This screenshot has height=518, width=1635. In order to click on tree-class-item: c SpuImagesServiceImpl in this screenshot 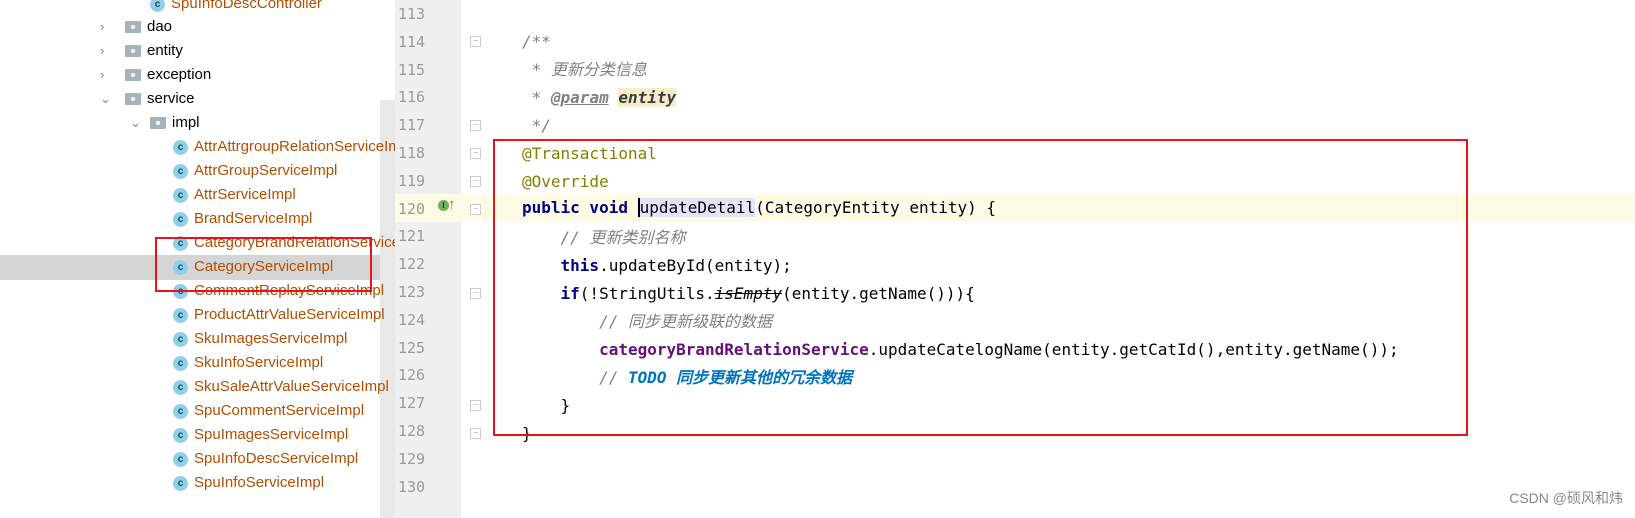, I will do `click(260, 435)`.